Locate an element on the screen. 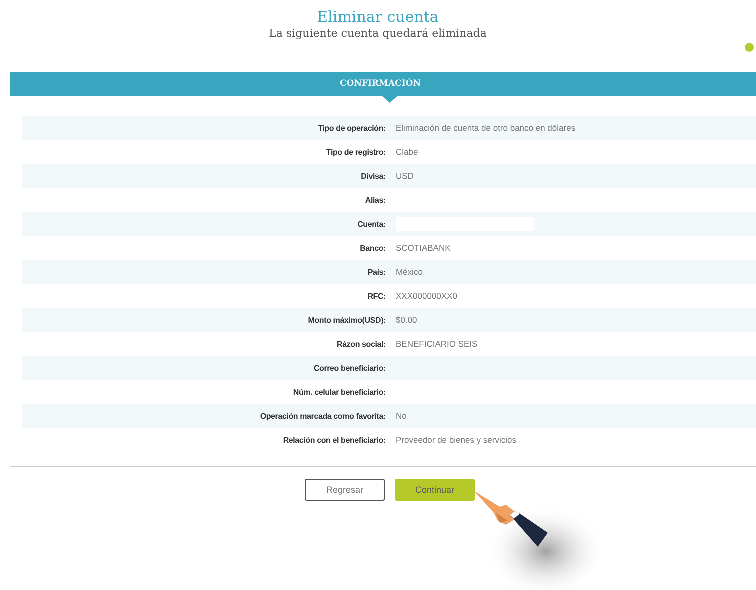 Image resolution: width=756 pixels, height=590 pixels. field-label: Alias: is located at coordinates (375, 200).